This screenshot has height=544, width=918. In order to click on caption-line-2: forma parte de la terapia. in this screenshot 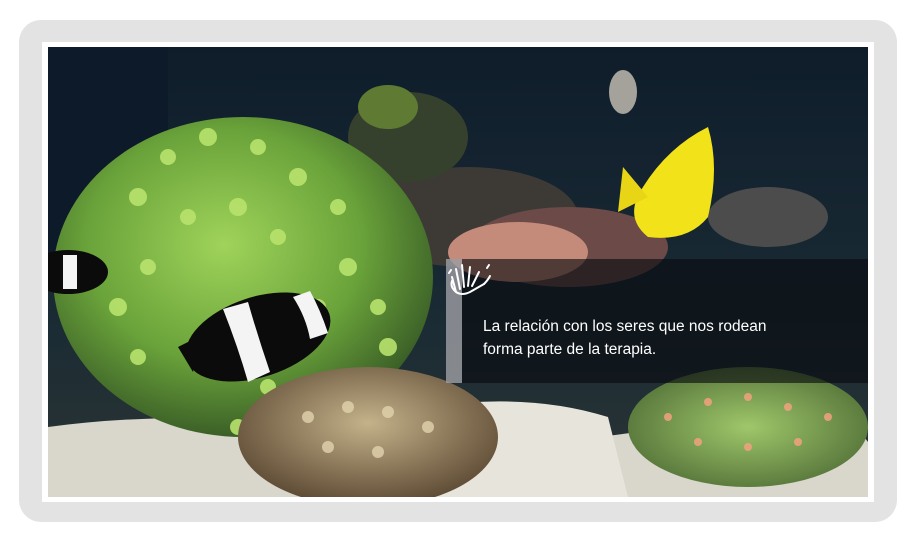, I will do `click(570, 349)`.